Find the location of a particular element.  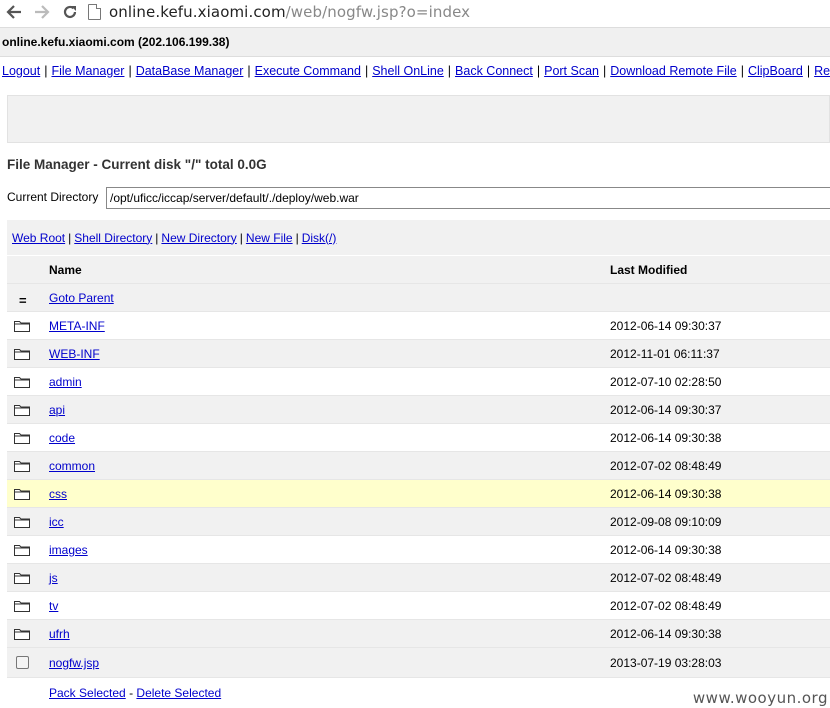

new-file-link: New File is located at coordinates (269, 238).